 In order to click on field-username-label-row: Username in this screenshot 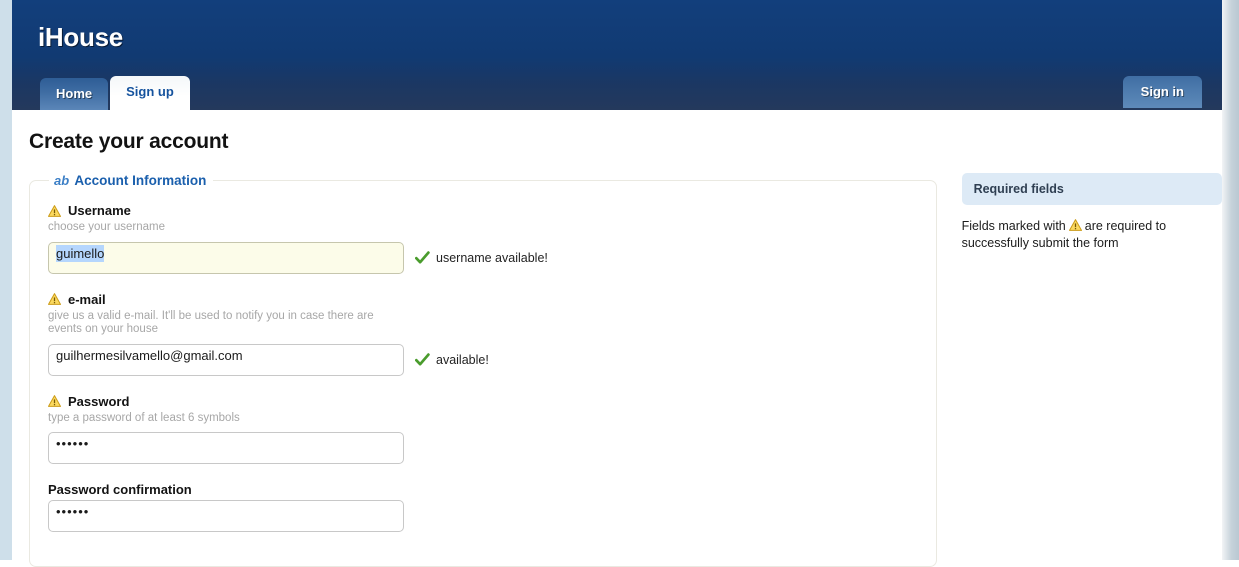, I will do `click(483, 210)`.